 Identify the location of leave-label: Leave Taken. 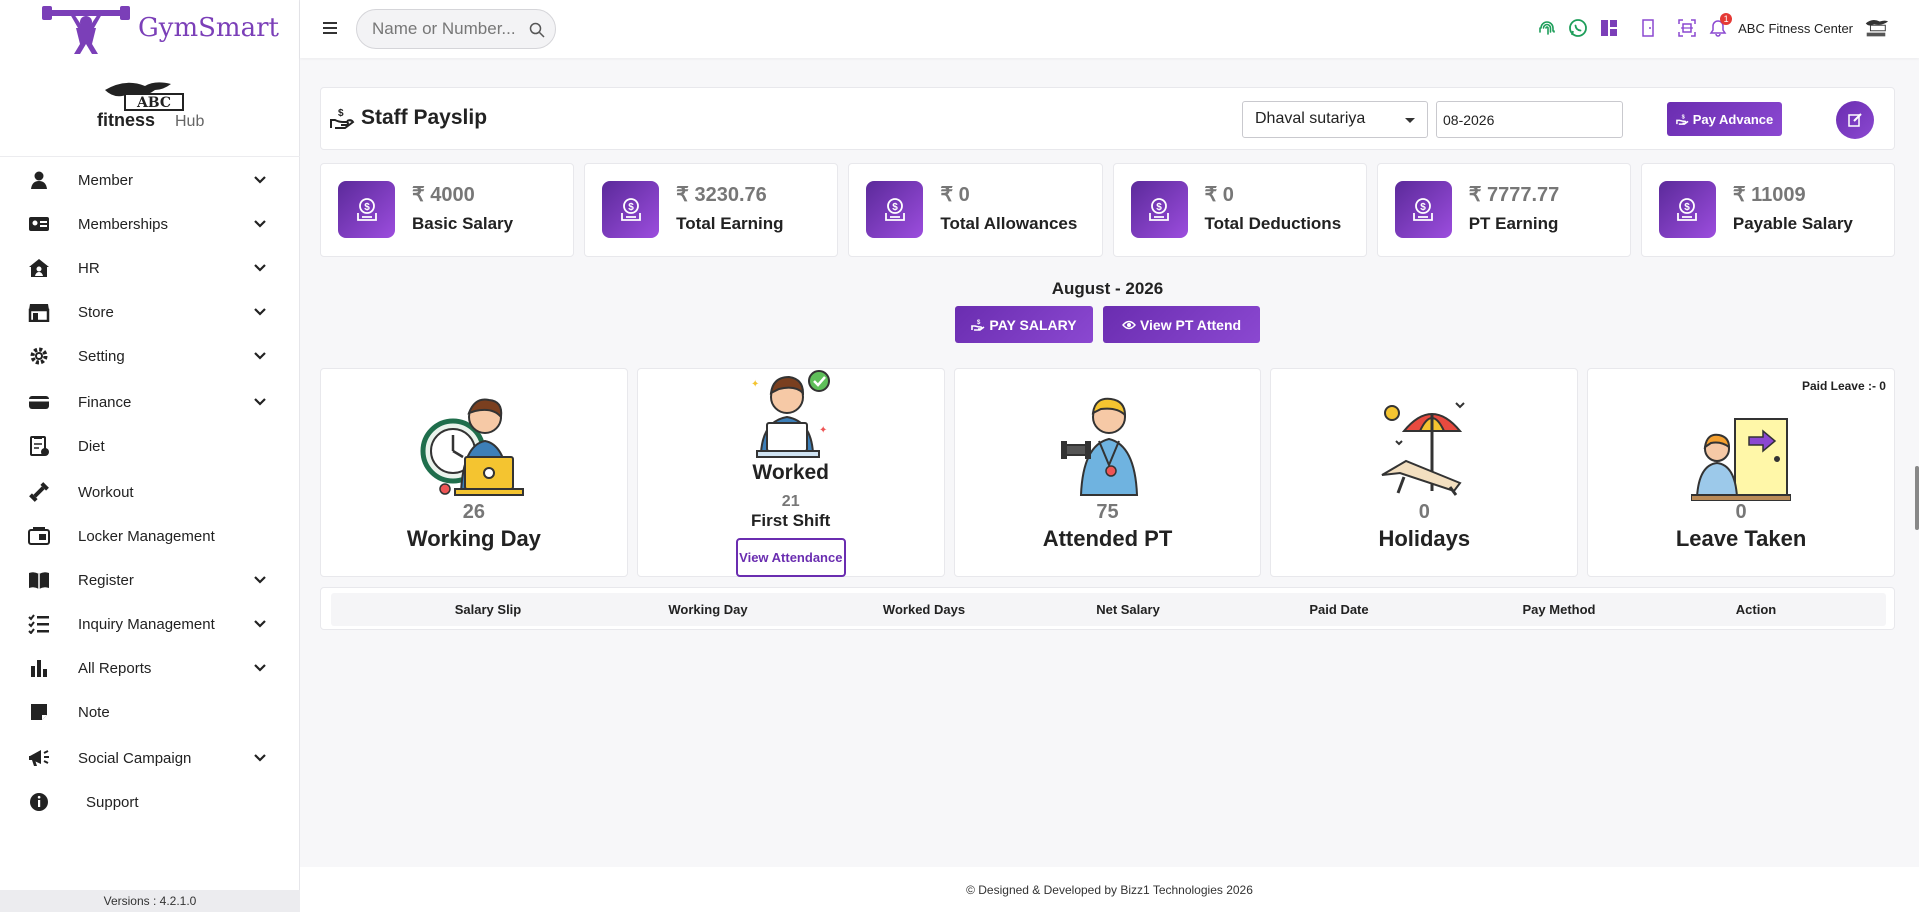
(1741, 538).